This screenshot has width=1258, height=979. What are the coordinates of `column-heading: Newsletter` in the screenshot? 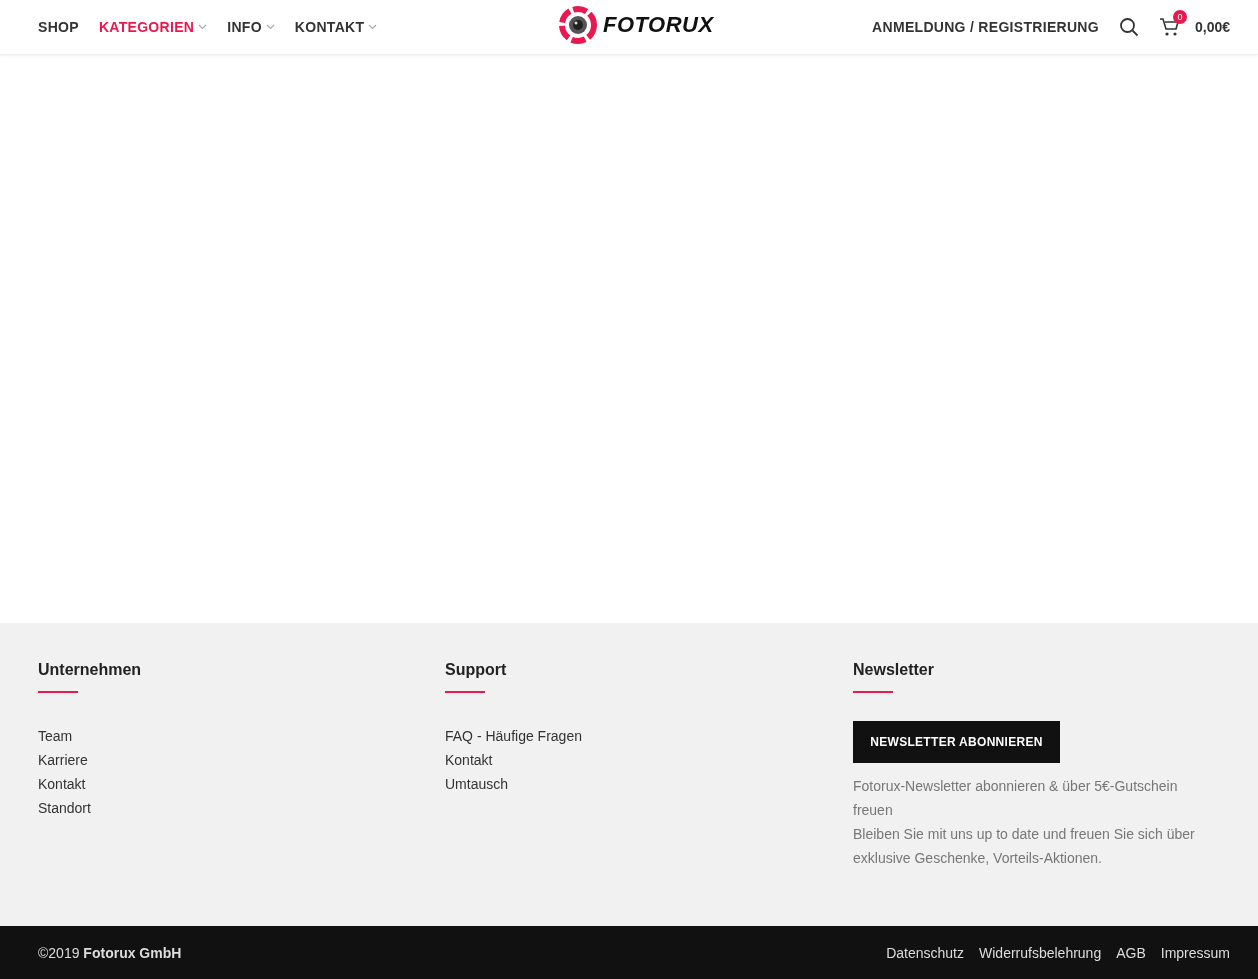 It's located at (894, 670).